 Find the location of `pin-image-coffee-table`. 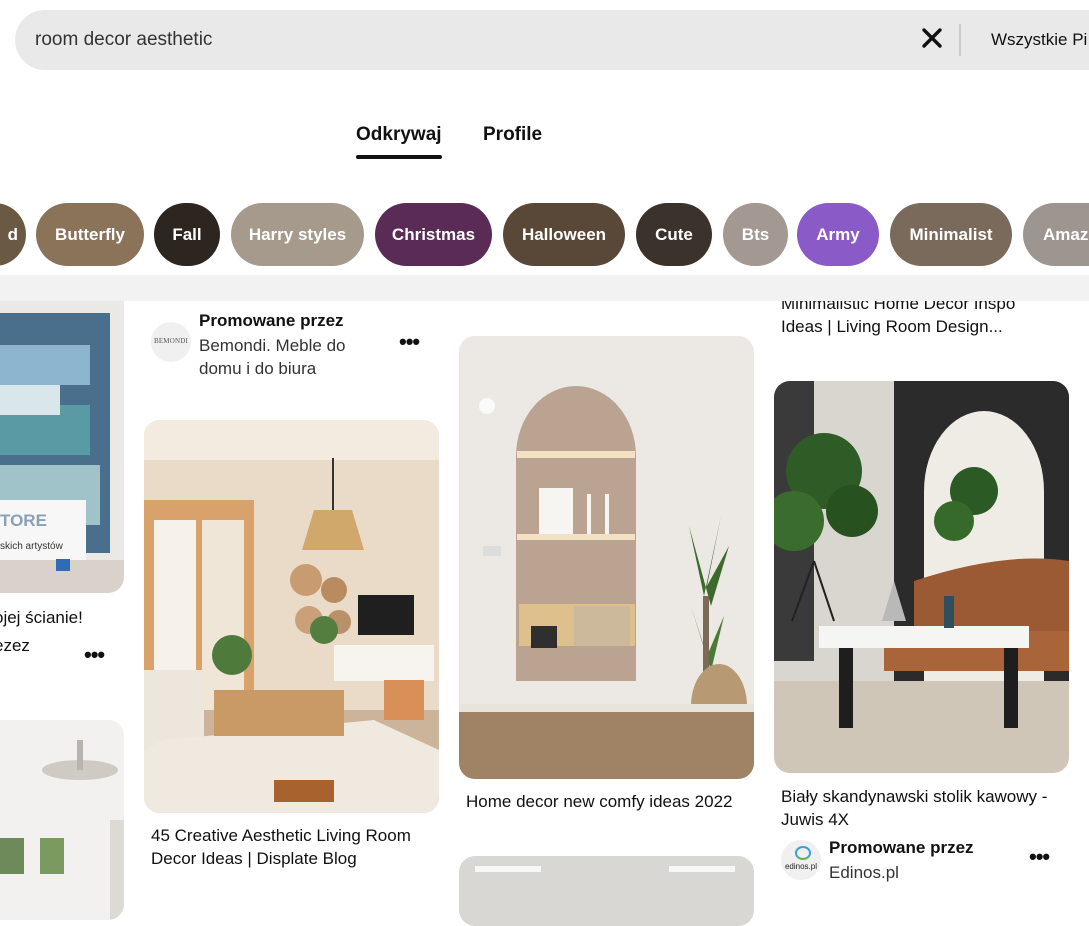

pin-image-coffee-table is located at coordinates (921, 577).